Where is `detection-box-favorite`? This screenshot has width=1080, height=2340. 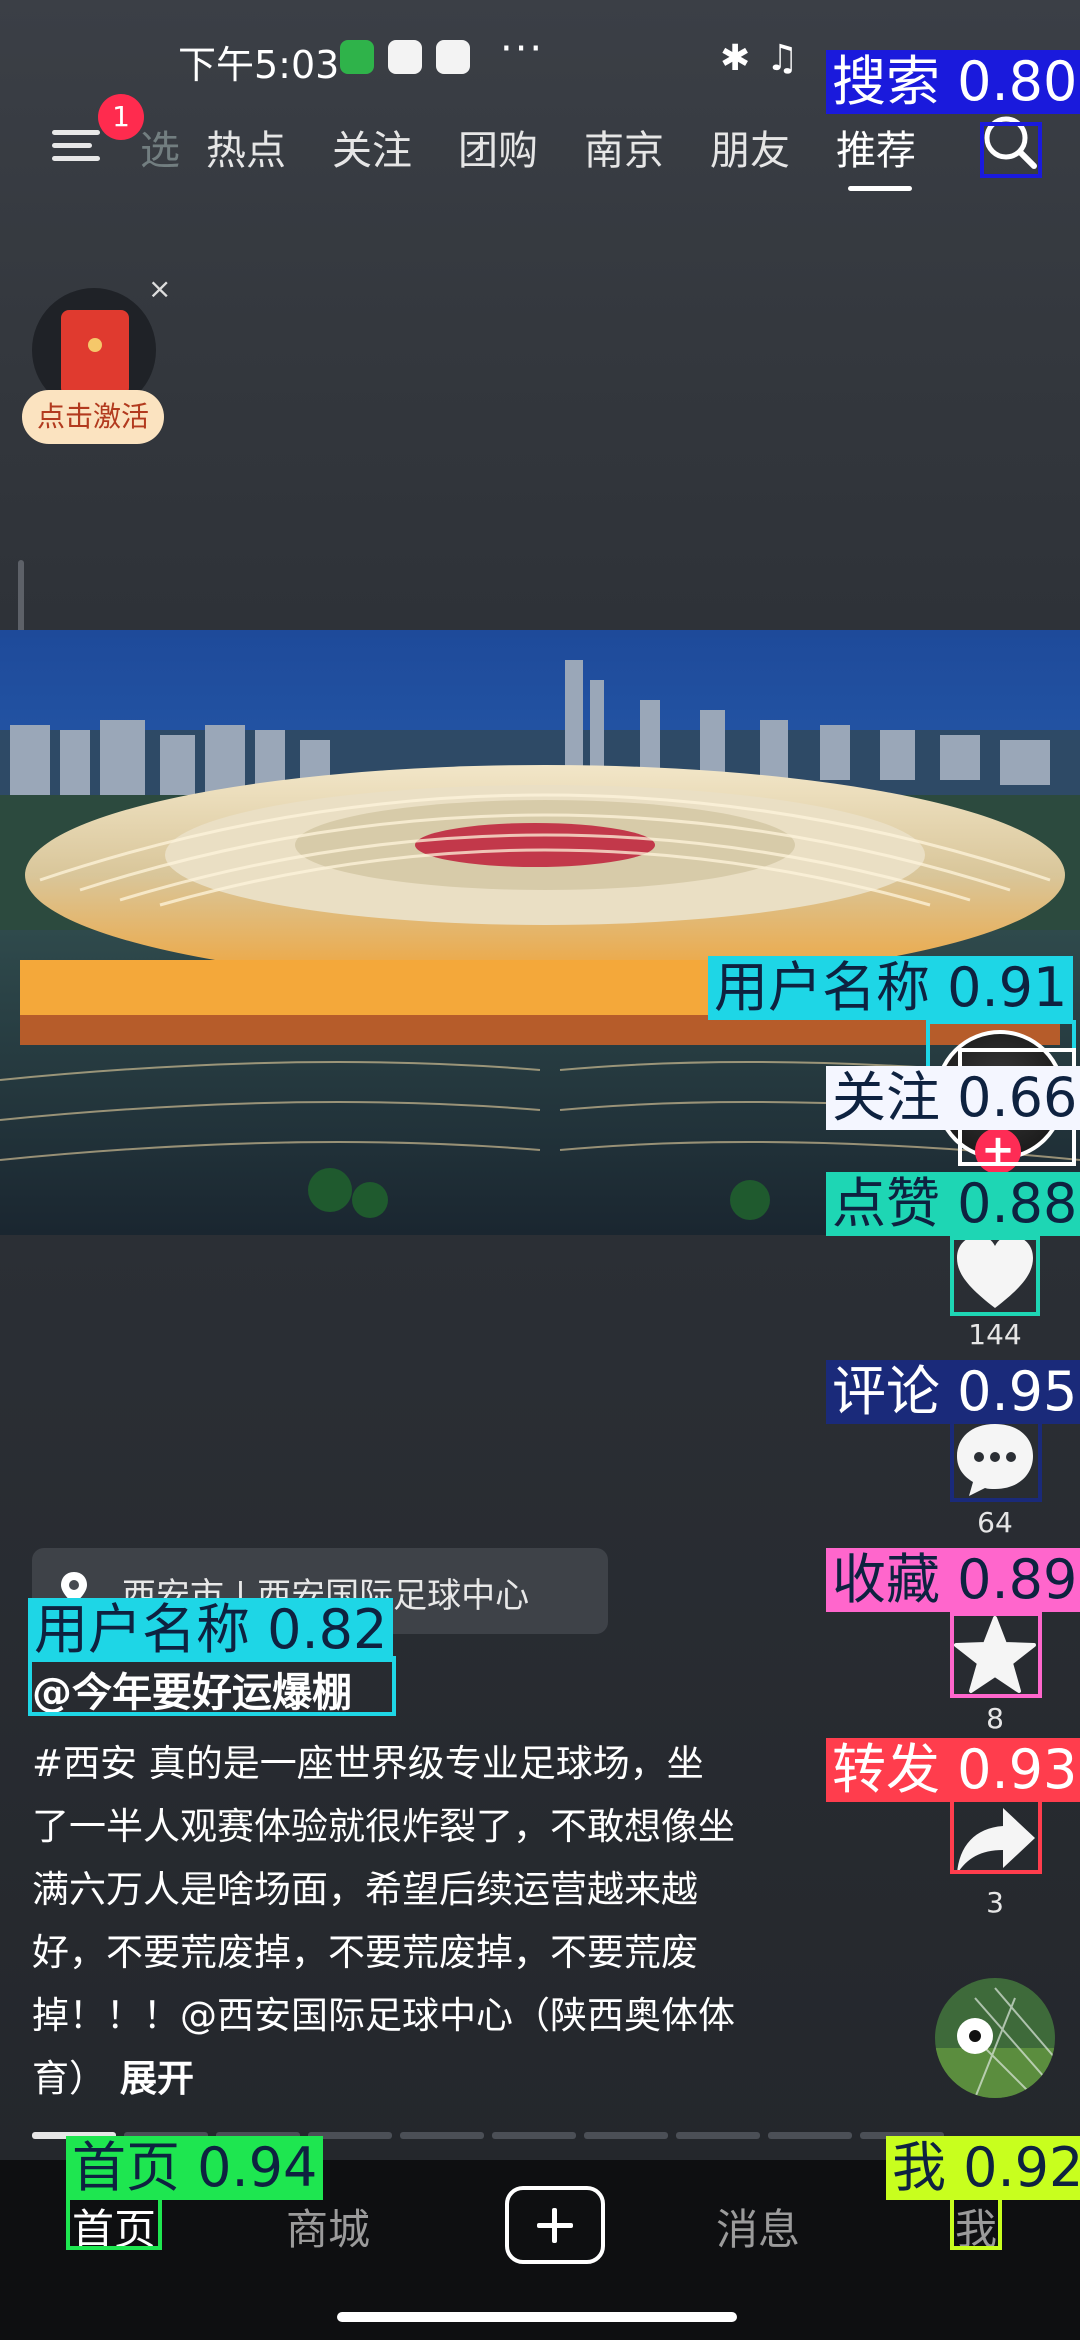 detection-box-favorite is located at coordinates (996, 1655).